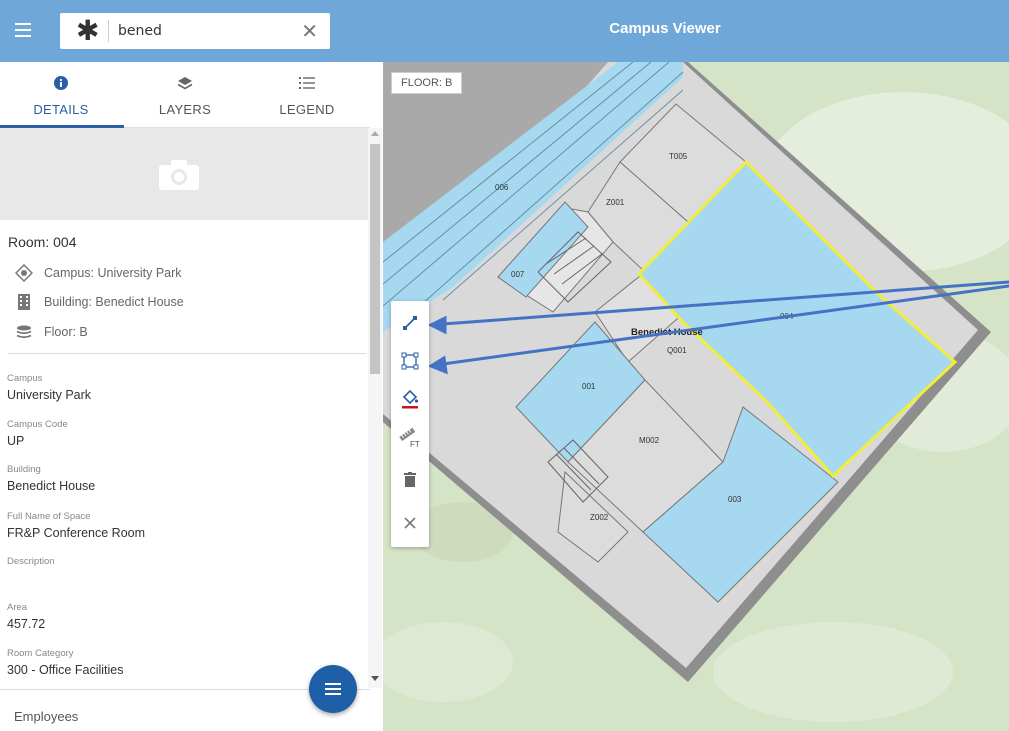 This screenshot has width=1009, height=731. Describe the element at coordinates (410, 399) in the screenshot. I see `fill-color-icon` at that location.